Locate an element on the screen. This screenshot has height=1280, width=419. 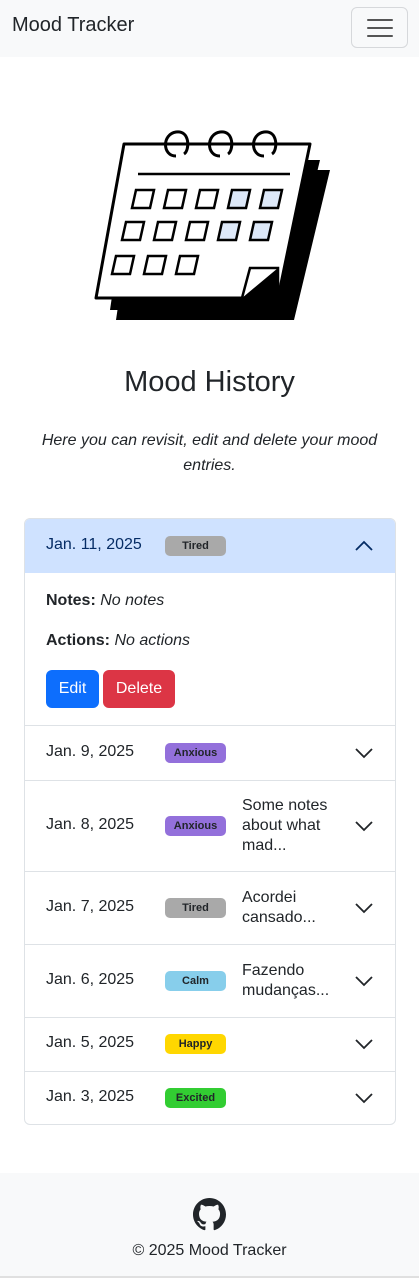
entry-date: Jan. 9, 2025 is located at coordinates (90, 751).